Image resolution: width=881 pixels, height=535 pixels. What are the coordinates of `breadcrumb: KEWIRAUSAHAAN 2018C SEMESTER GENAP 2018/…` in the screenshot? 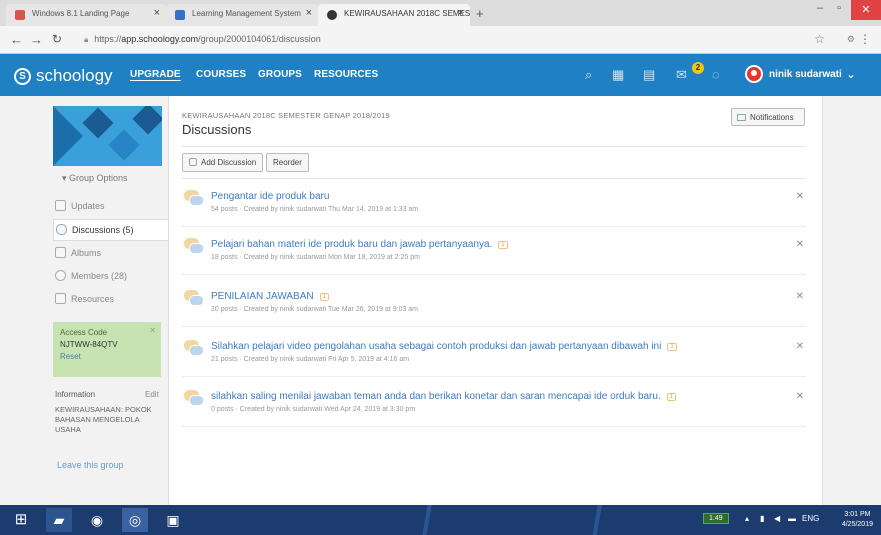 It's located at (286, 115).